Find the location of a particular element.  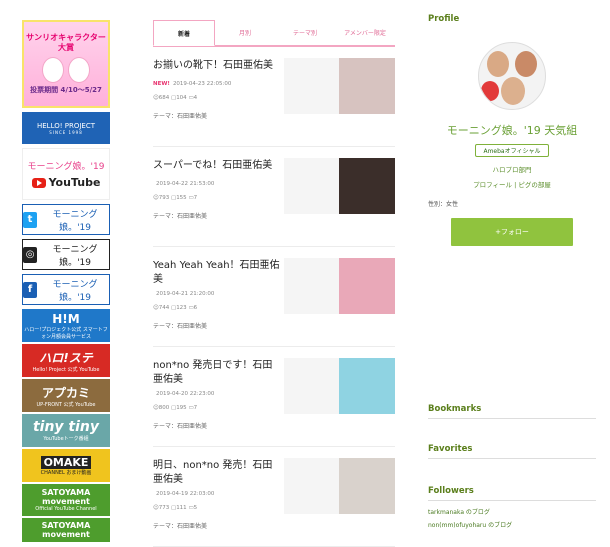

entry-date-line: 2019-04-22 21:53:00 is located at coordinates (183, 184).